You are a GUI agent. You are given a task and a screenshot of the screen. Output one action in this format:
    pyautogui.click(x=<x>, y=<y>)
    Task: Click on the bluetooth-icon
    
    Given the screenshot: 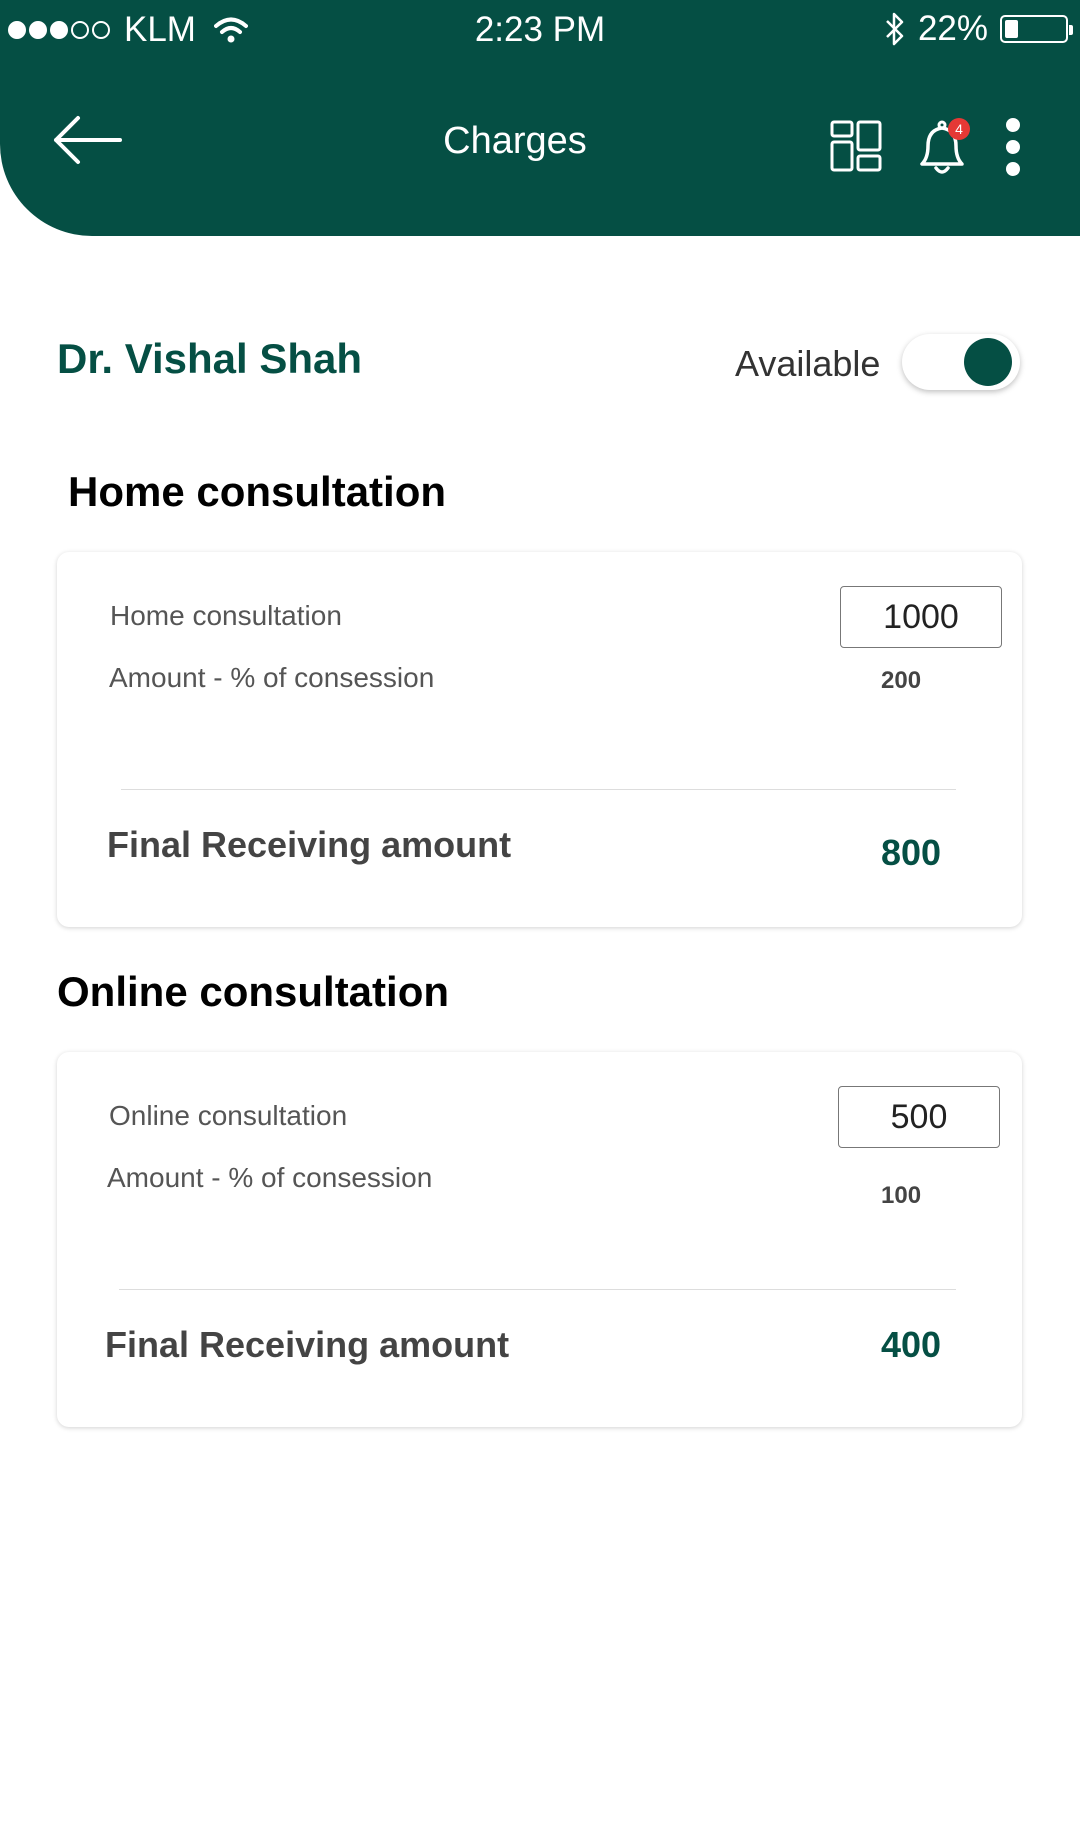 What is the action you would take?
    pyautogui.click(x=895, y=29)
    